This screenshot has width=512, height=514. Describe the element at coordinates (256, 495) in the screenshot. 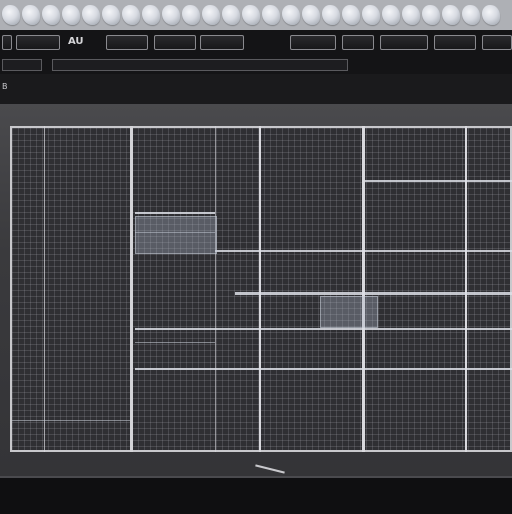

I see `status-bar` at that location.